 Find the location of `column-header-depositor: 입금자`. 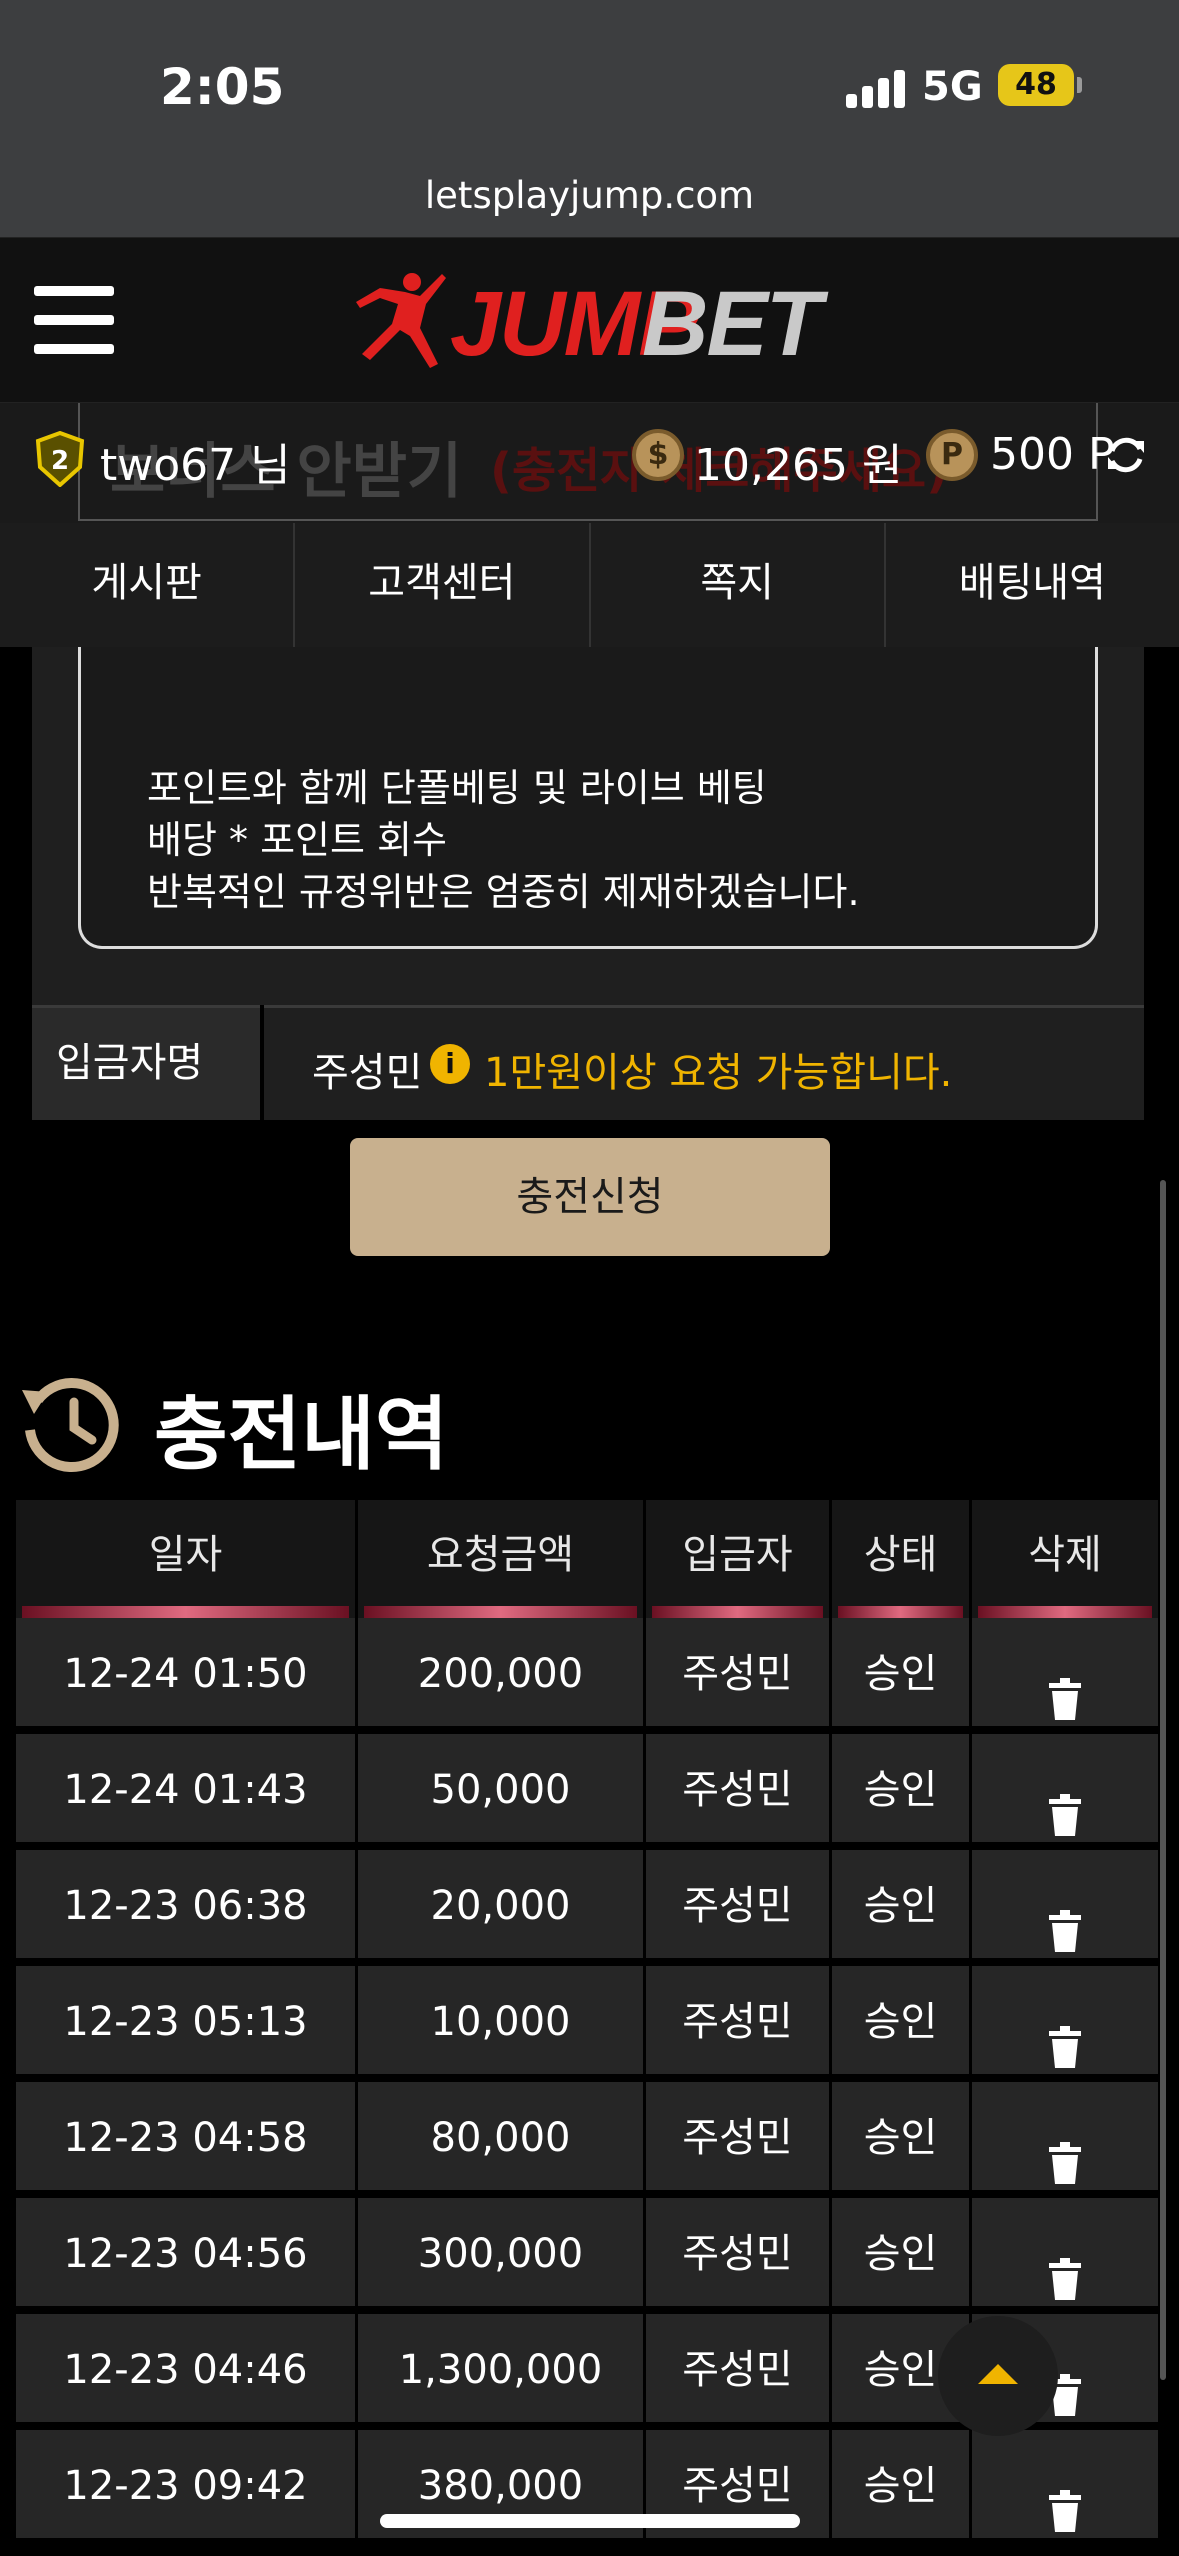

column-header-depositor: 입금자 is located at coordinates (739, 1559).